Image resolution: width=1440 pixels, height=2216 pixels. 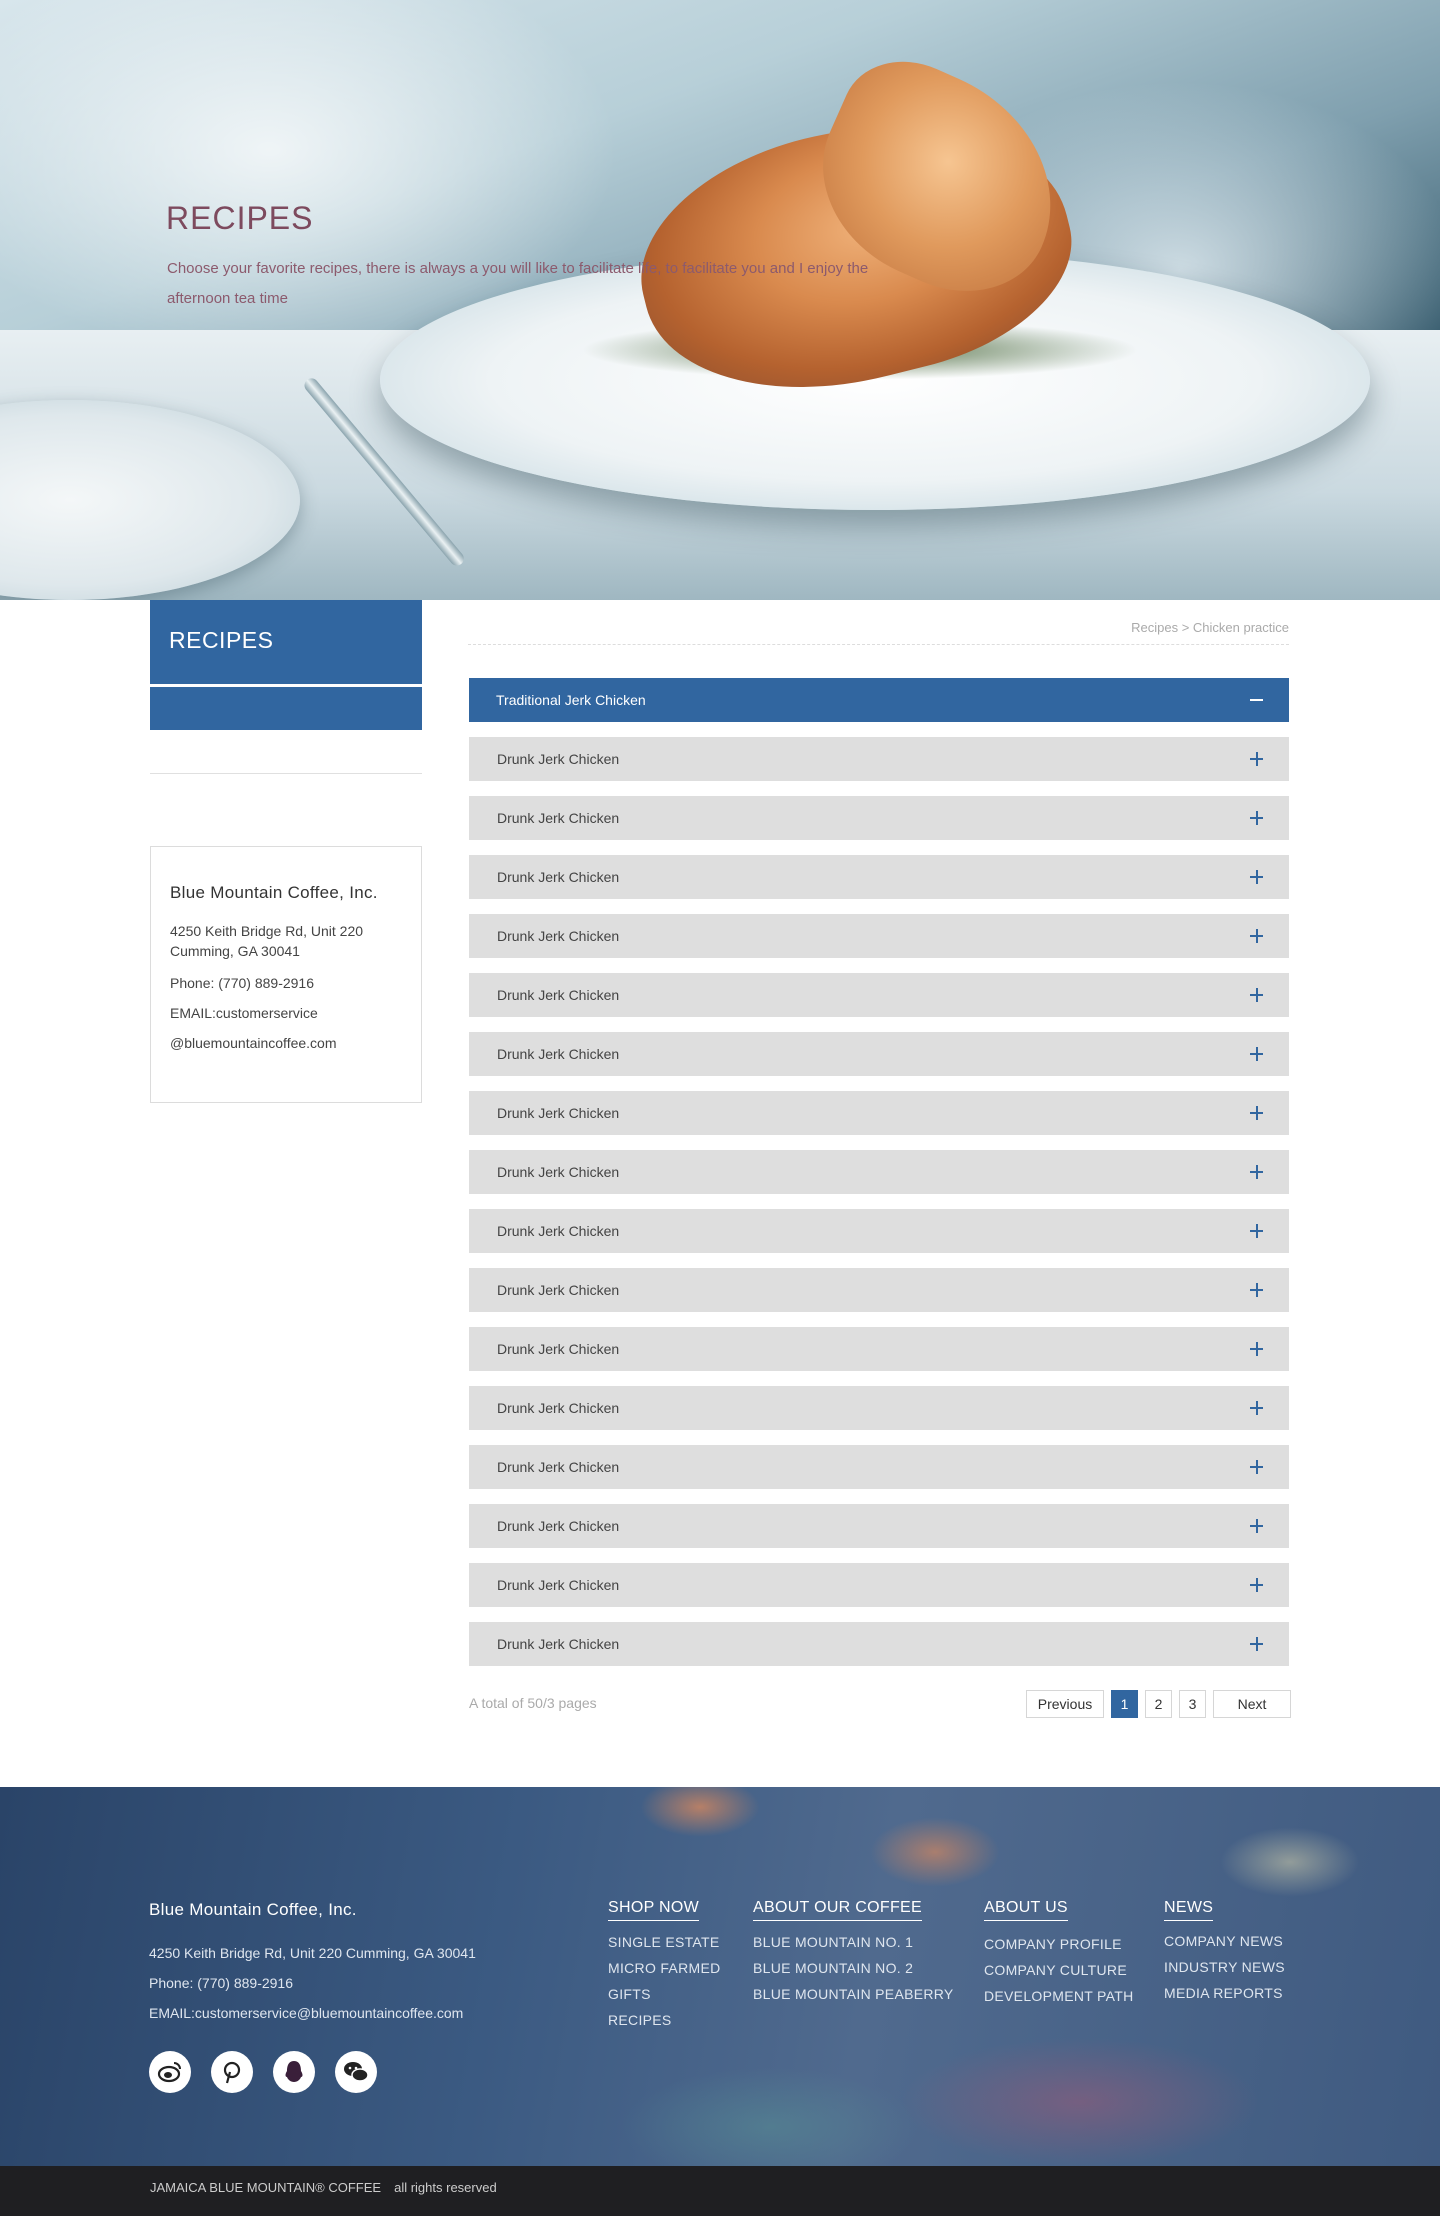 What do you see at coordinates (232, 2072) in the screenshot?
I see `pinterest-icon` at bounding box center [232, 2072].